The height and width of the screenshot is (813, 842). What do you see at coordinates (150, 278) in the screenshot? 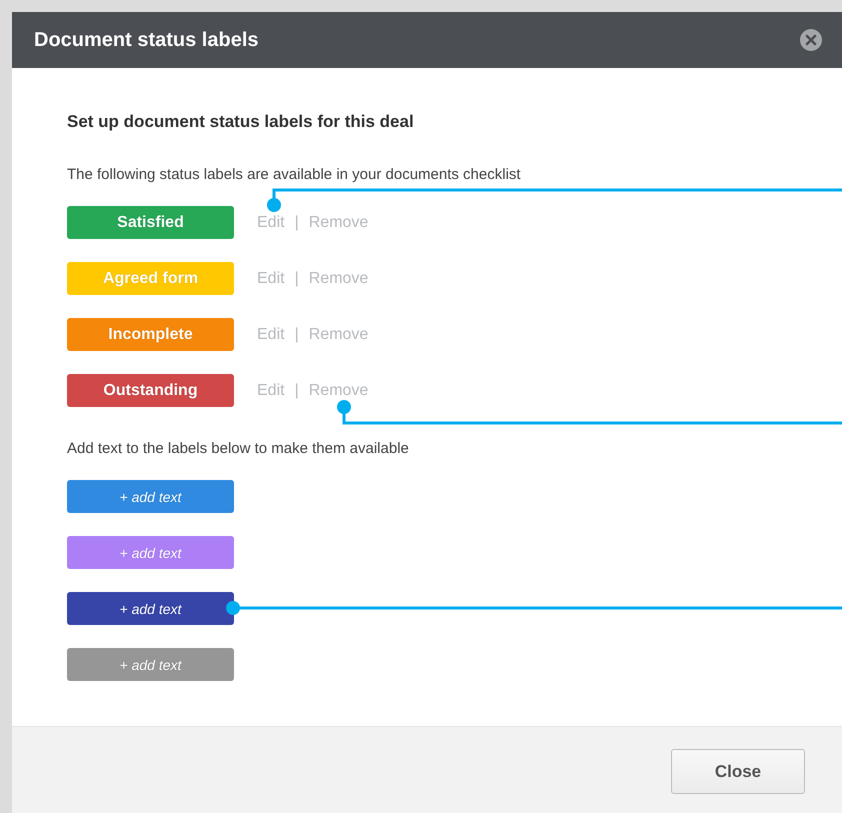
I see `status-label: Agreed form` at bounding box center [150, 278].